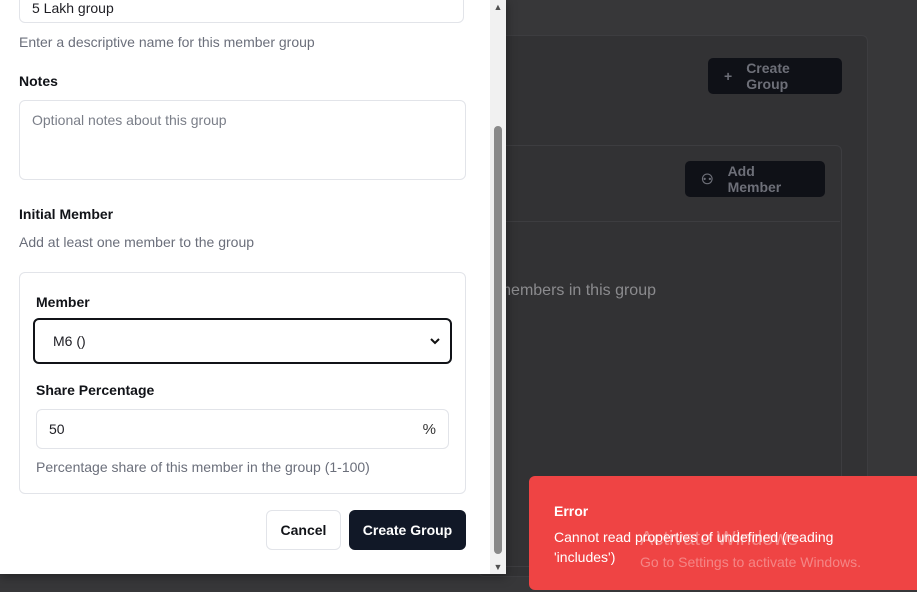 This screenshot has height=592, width=917. I want to click on activate-windows-title: Activate Windows, so click(719, 539).